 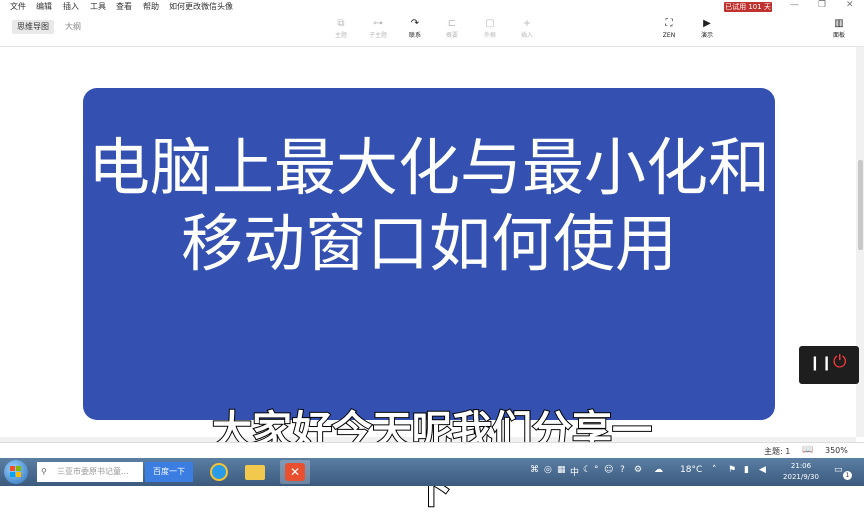 What do you see at coordinates (548, 470) in the screenshot?
I see `tray-security-icon: ◎` at bounding box center [548, 470].